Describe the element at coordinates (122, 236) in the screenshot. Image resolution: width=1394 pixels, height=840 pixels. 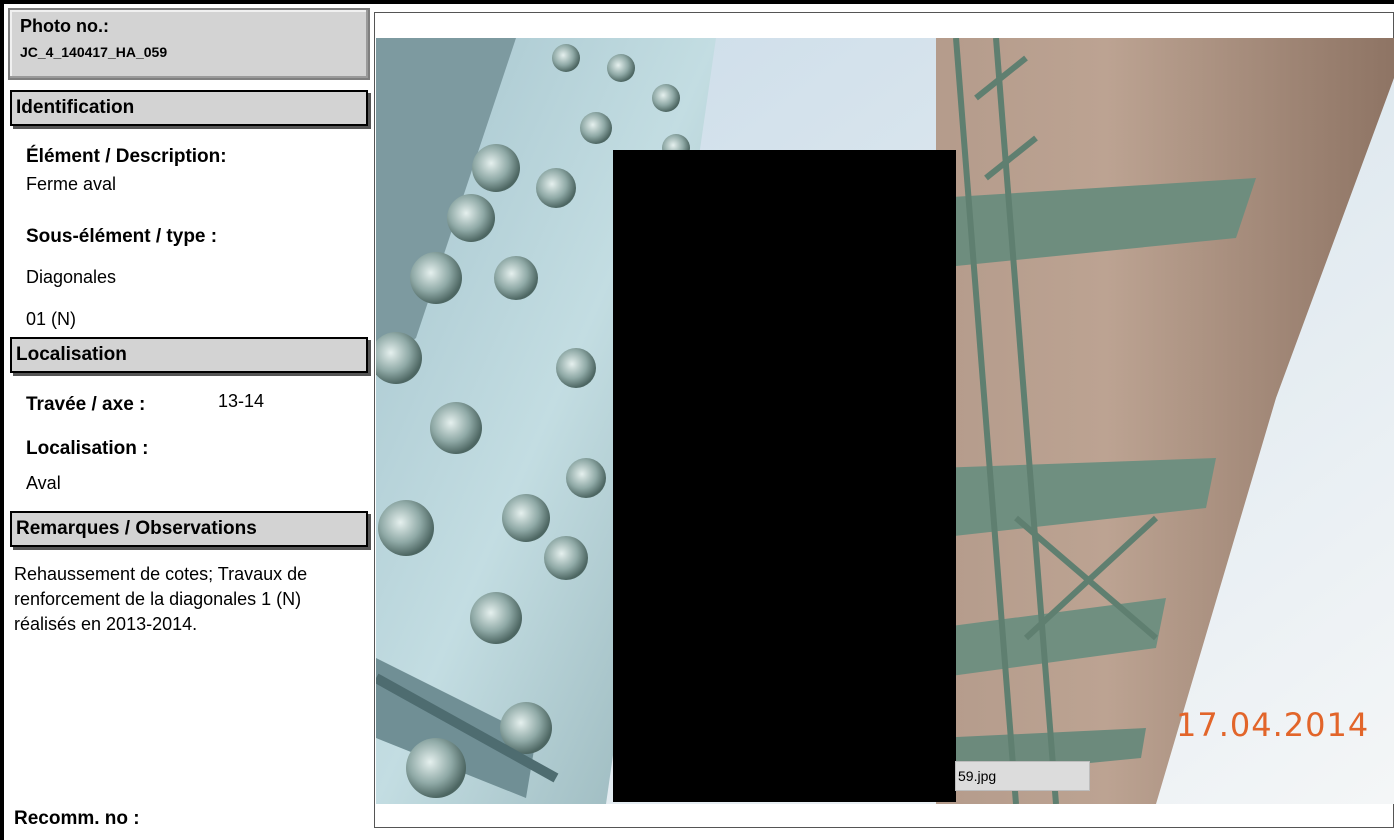
I see `sub-element-label: Sous-élément / type :` at that location.